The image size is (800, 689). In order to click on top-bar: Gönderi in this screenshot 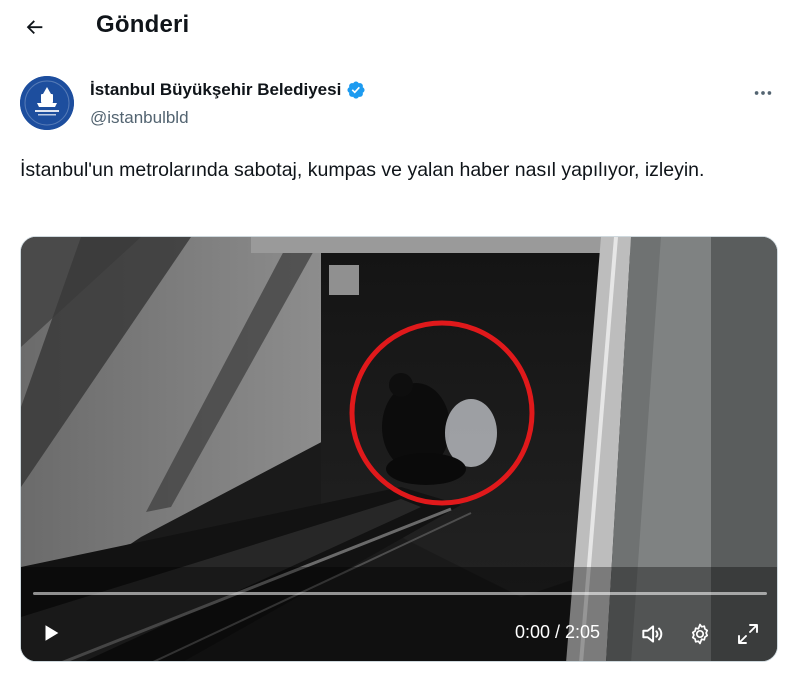, I will do `click(400, 28)`.